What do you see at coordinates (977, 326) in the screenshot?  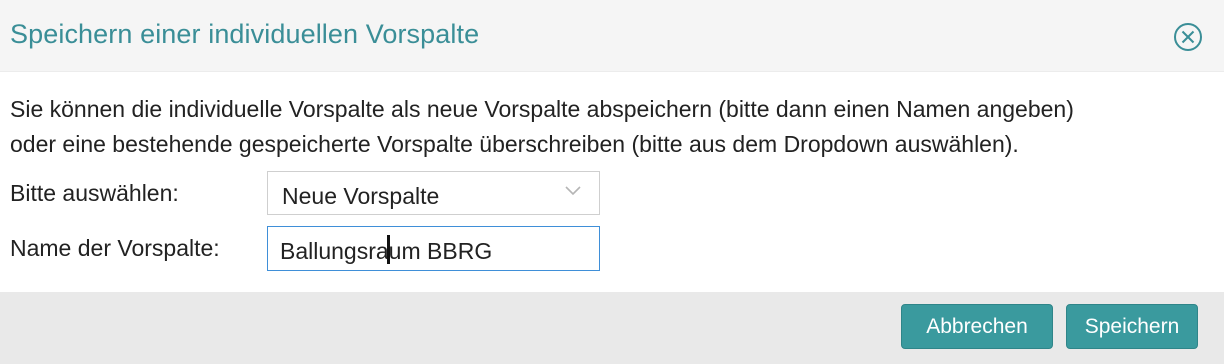 I see `cancel-button: Abbrechen` at bounding box center [977, 326].